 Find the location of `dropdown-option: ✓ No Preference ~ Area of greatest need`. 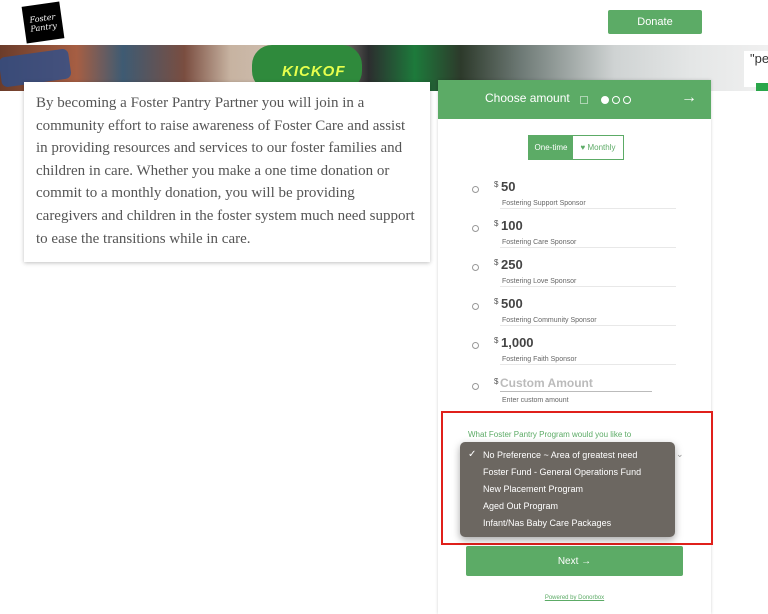

dropdown-option: ✓ No Preference ~ Area of greatest need is located at coordinates (567, 455).